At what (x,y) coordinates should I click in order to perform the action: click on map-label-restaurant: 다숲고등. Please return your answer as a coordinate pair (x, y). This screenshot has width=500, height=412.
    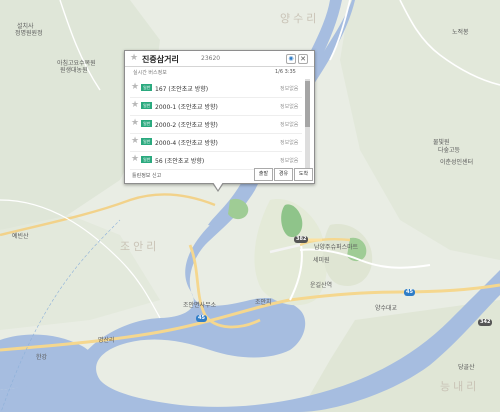
    Looking at the image, I should click on (449, 150).